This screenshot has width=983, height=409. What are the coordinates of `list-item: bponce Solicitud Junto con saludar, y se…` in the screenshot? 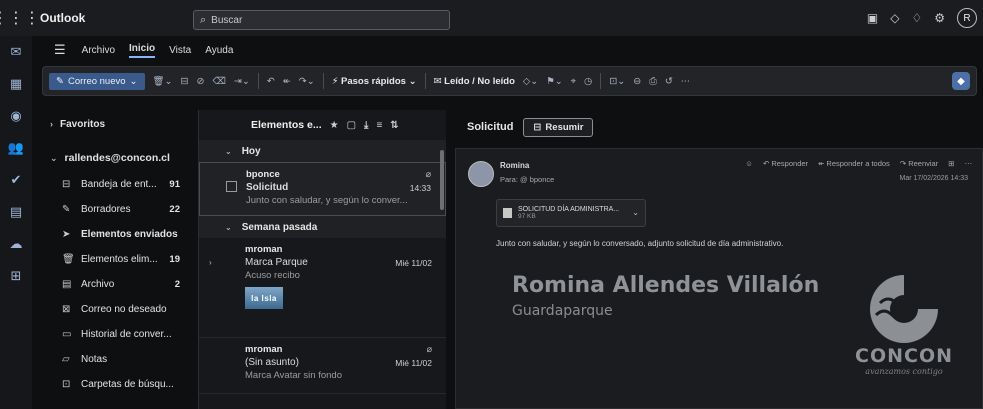 It's located at (322, 189).